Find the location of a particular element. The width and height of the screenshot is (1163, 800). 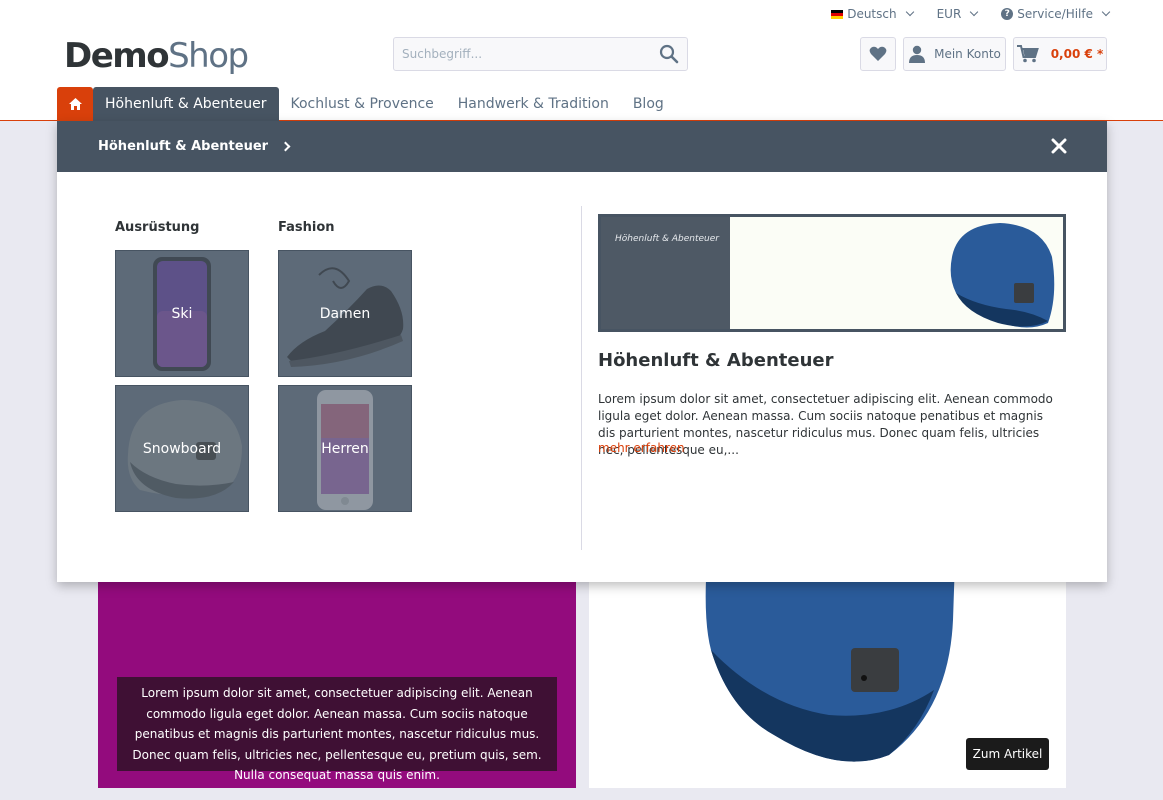

tile-label: Herren is located at coordinates (345, 448).